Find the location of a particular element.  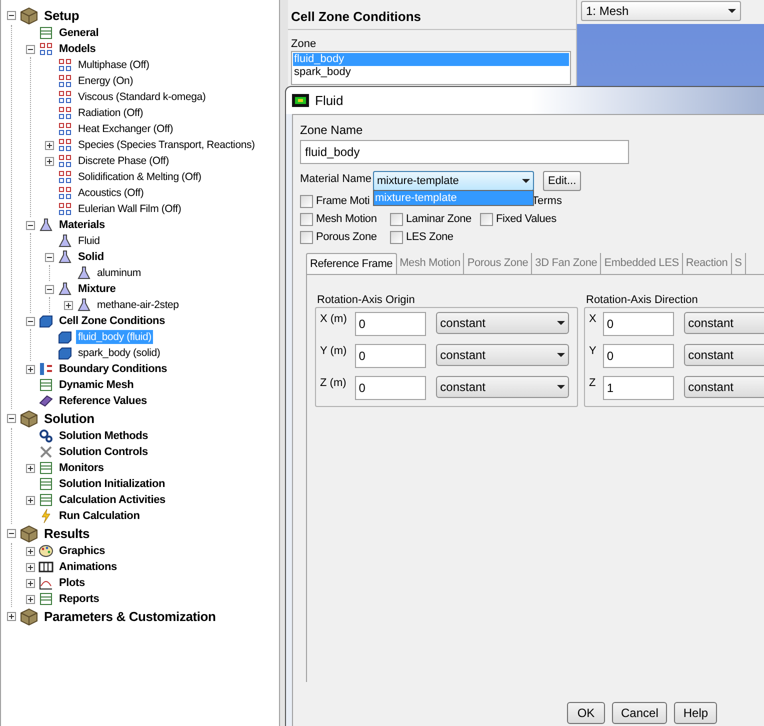

tree-item: Models is located at coordinates (77, 49).